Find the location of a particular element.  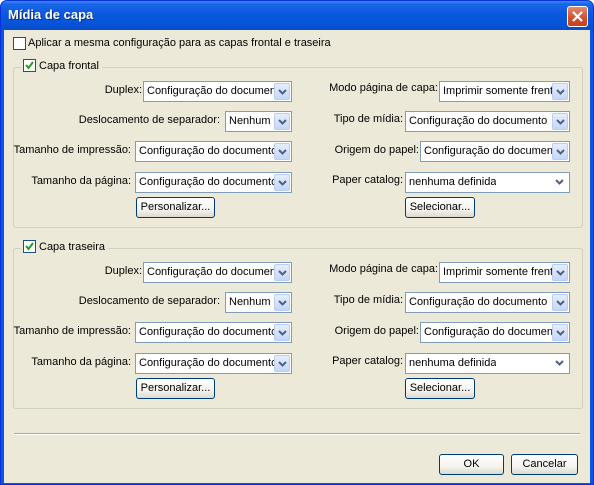

front-cover-checkbox is located at coordinates (29, 65).